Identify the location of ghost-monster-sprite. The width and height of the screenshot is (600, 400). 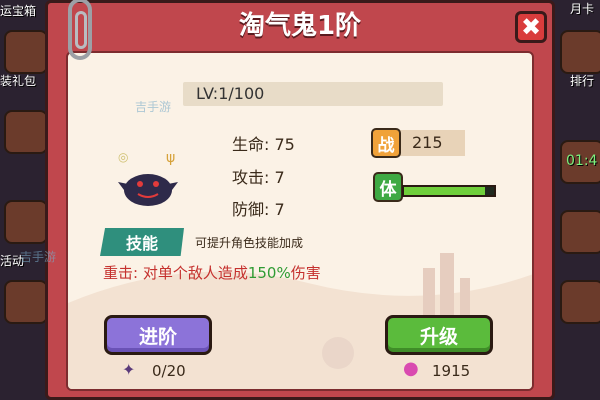
(148, 190).